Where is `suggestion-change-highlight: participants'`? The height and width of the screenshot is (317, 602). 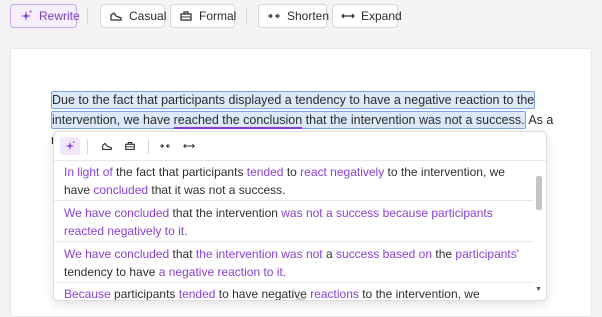
suggestion-change-highlight: participants' is located at coordinates (487, 254).